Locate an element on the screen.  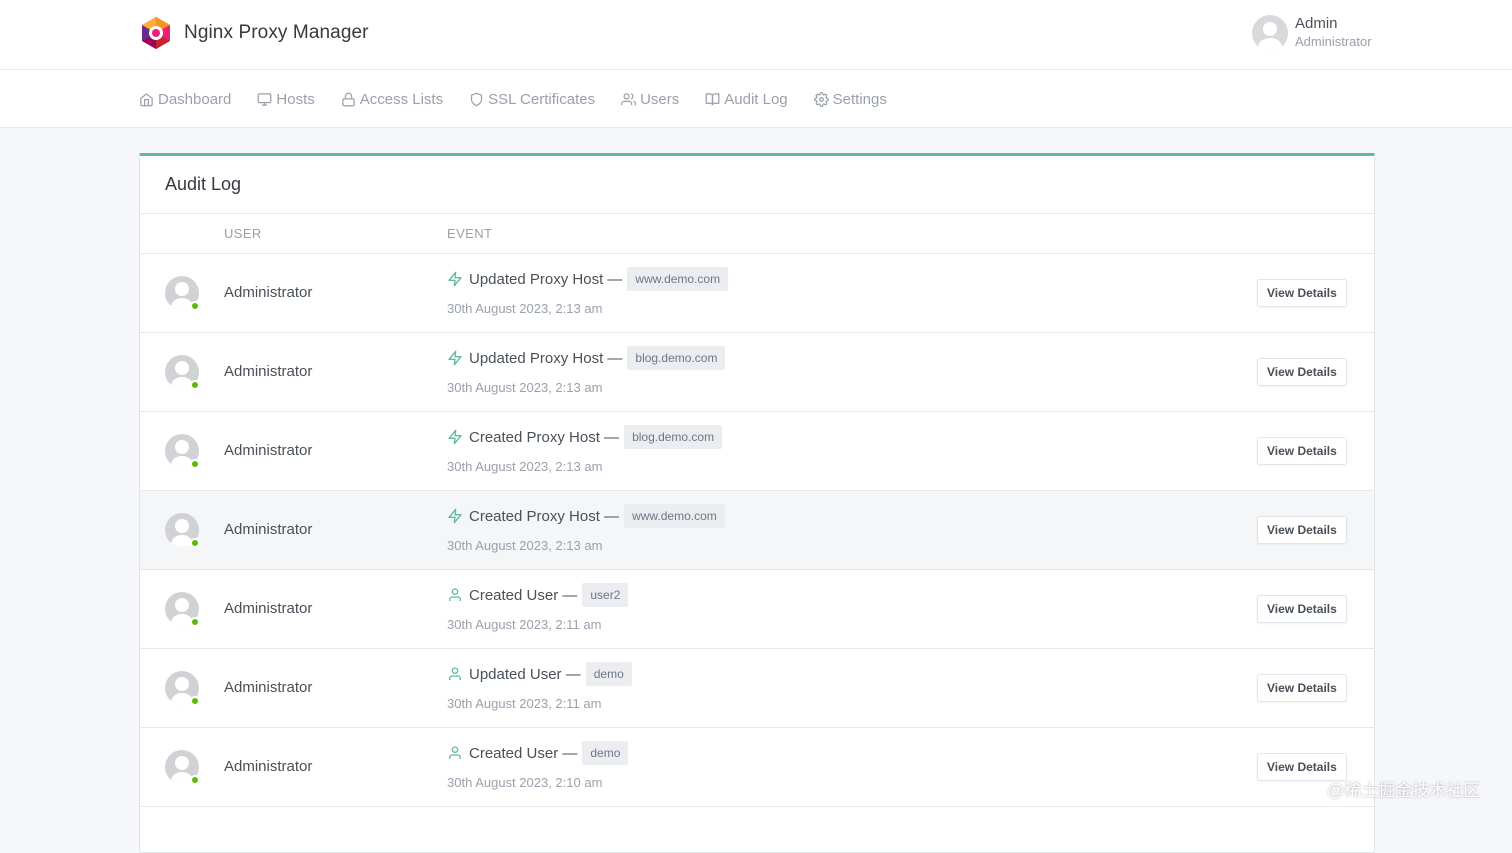
nav-item-settings: Settings is located at coordinates (850, 99).